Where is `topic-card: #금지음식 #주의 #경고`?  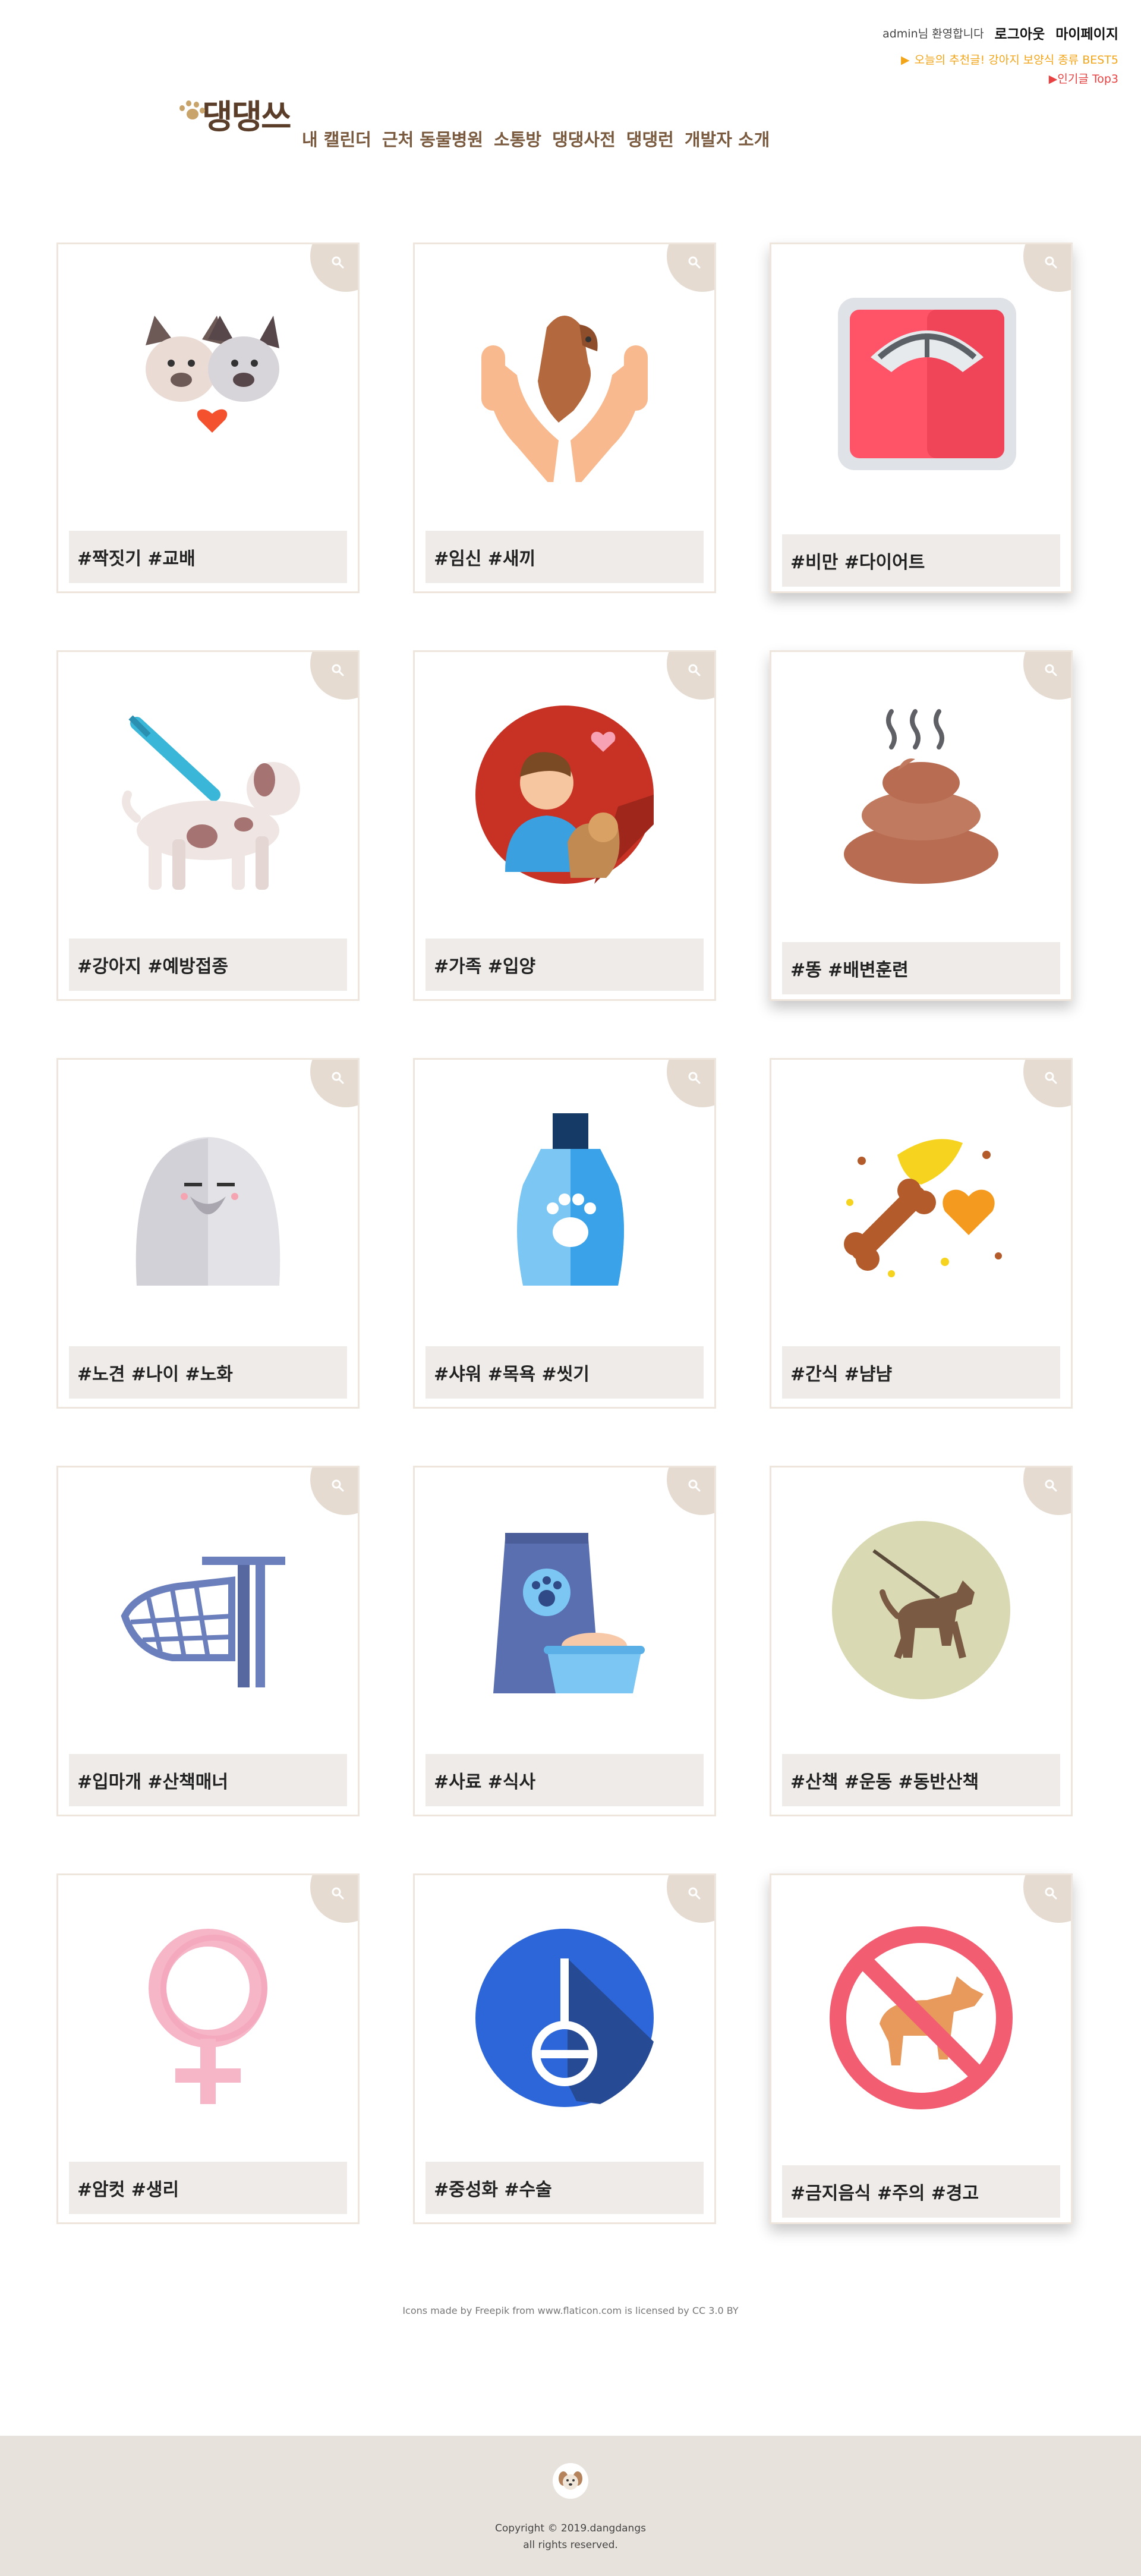
topic-card: #금지음식 #주의 #경고 is located at coordinates (921, 2048).